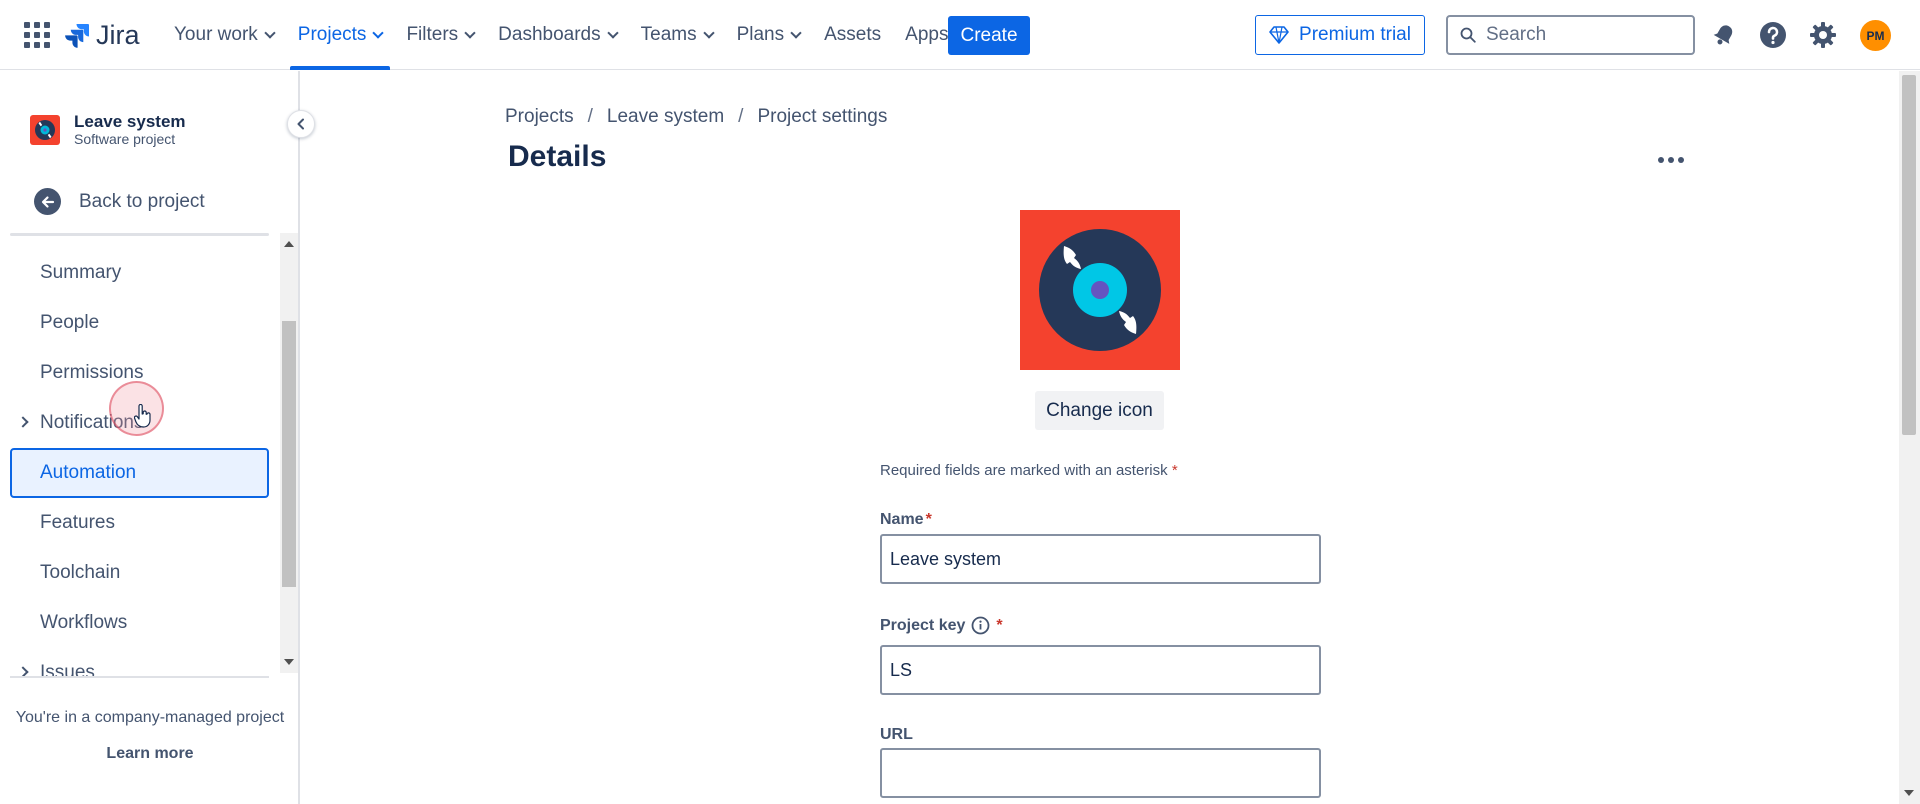 This screenshot has height=804, width=1920. What do you see at coordinates (902, 519) in the screenshot?
I see `name-label-text: Name` at bounding box center [902, 519].